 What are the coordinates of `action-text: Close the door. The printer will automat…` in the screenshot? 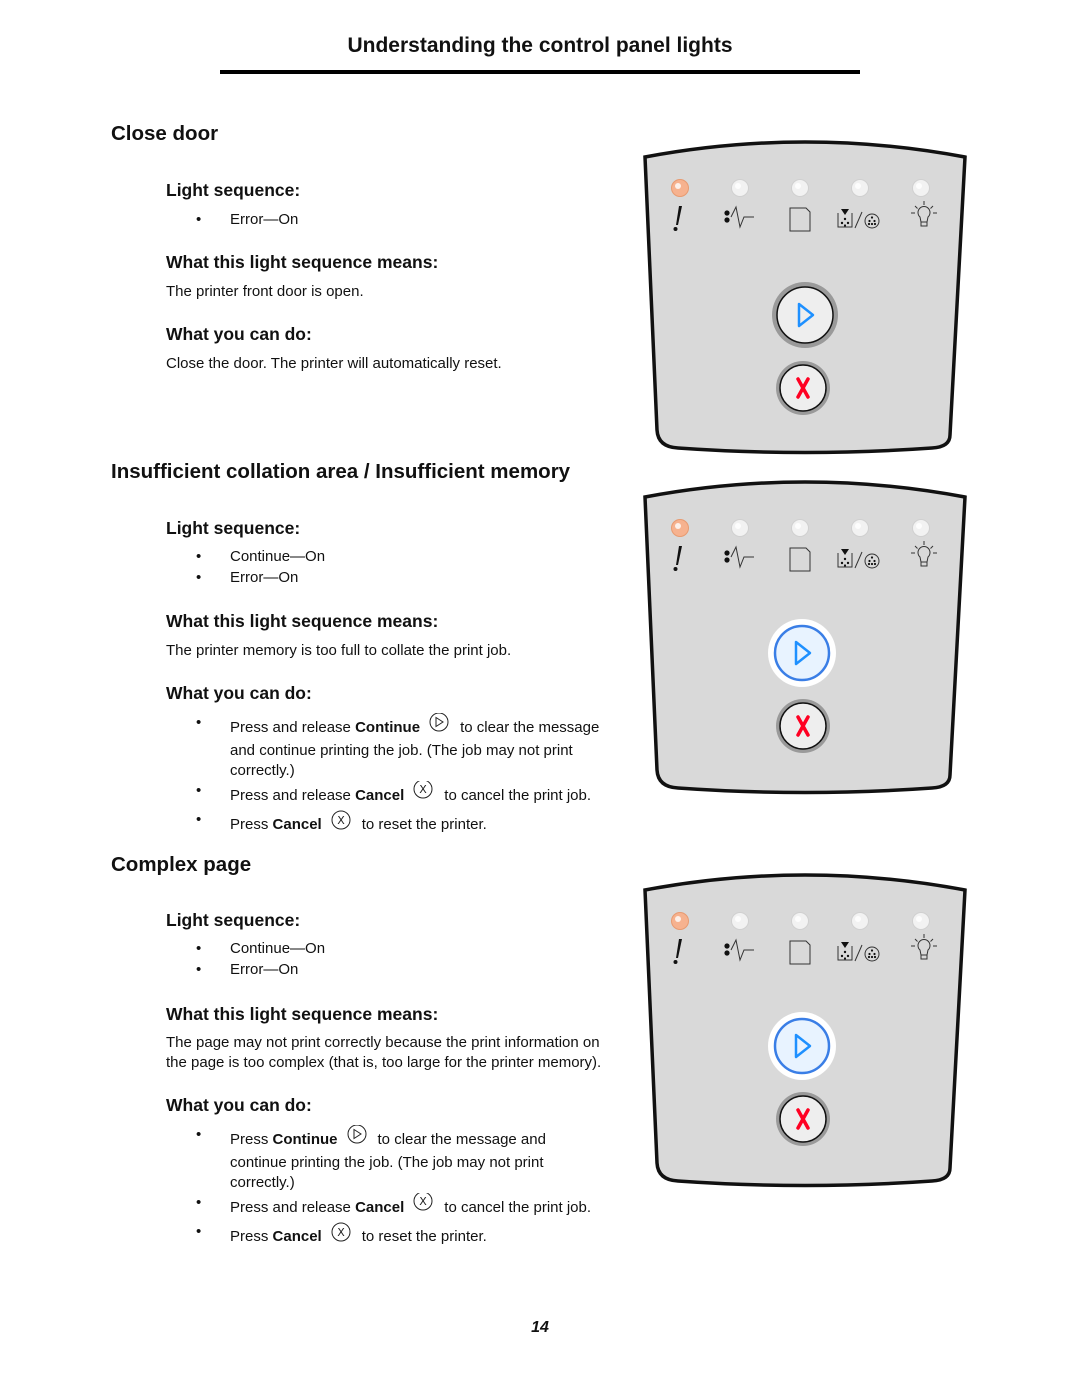 It's located at (334, 363).